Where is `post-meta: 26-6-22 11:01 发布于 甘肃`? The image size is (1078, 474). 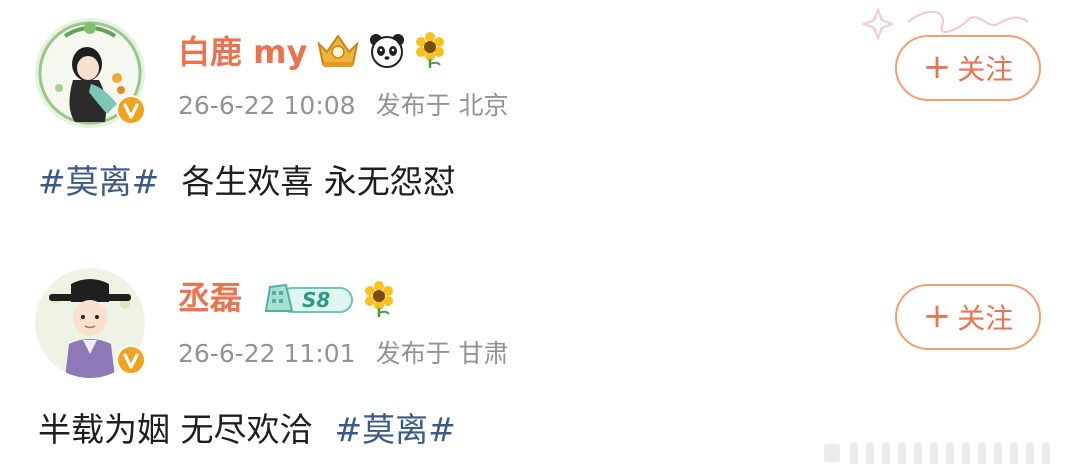
post-meta: 26-6-22 11:01 发布于 甘肃 is located at coordinates (343, 353).